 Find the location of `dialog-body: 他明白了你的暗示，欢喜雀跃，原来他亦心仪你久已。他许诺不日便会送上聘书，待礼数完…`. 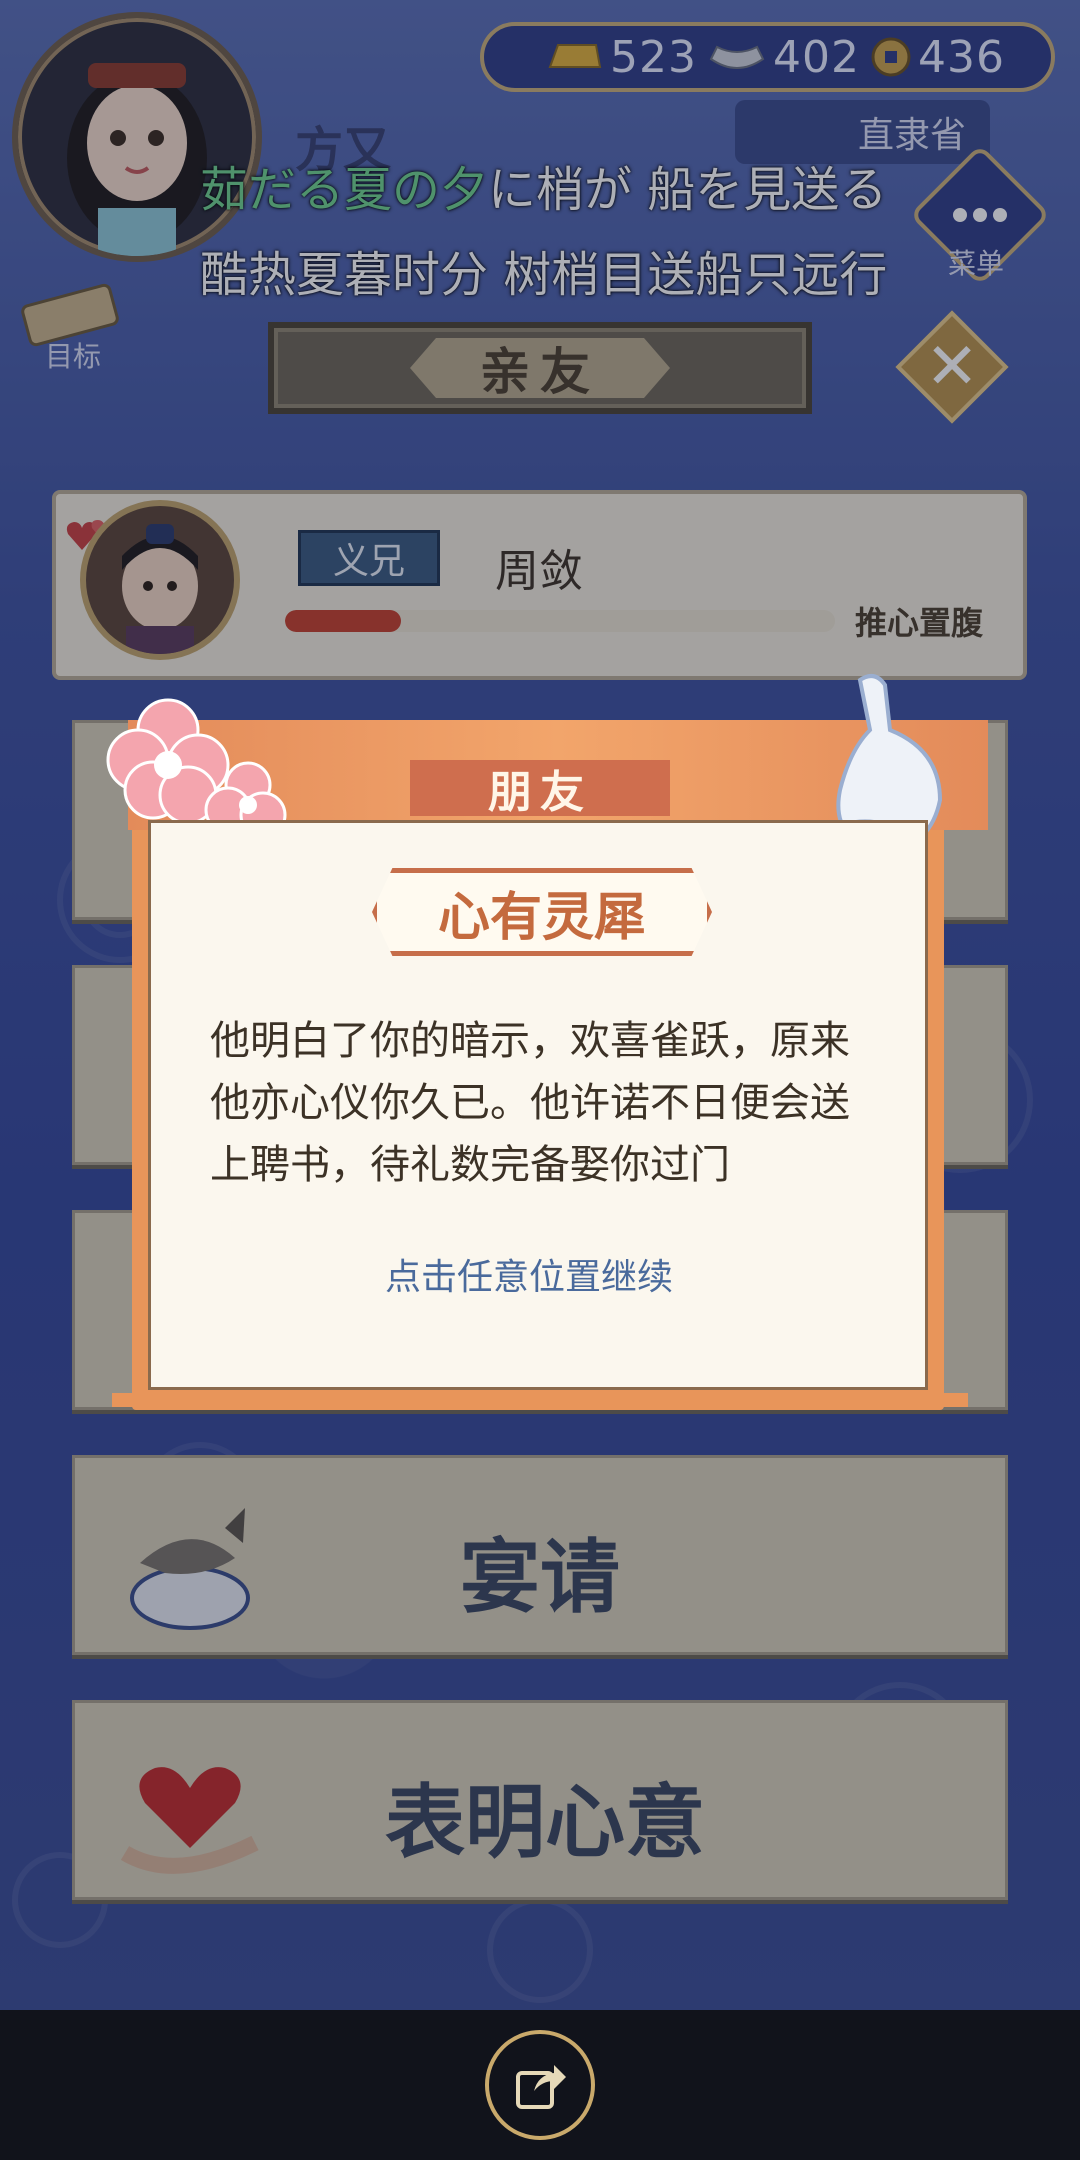

dialog-body: 他明白了你的暗示，欢喜雀跃，原来他亦心仪你久已。他许诺不日便会送上聘书，待礼数完… is located at coordinates (530, 1103).